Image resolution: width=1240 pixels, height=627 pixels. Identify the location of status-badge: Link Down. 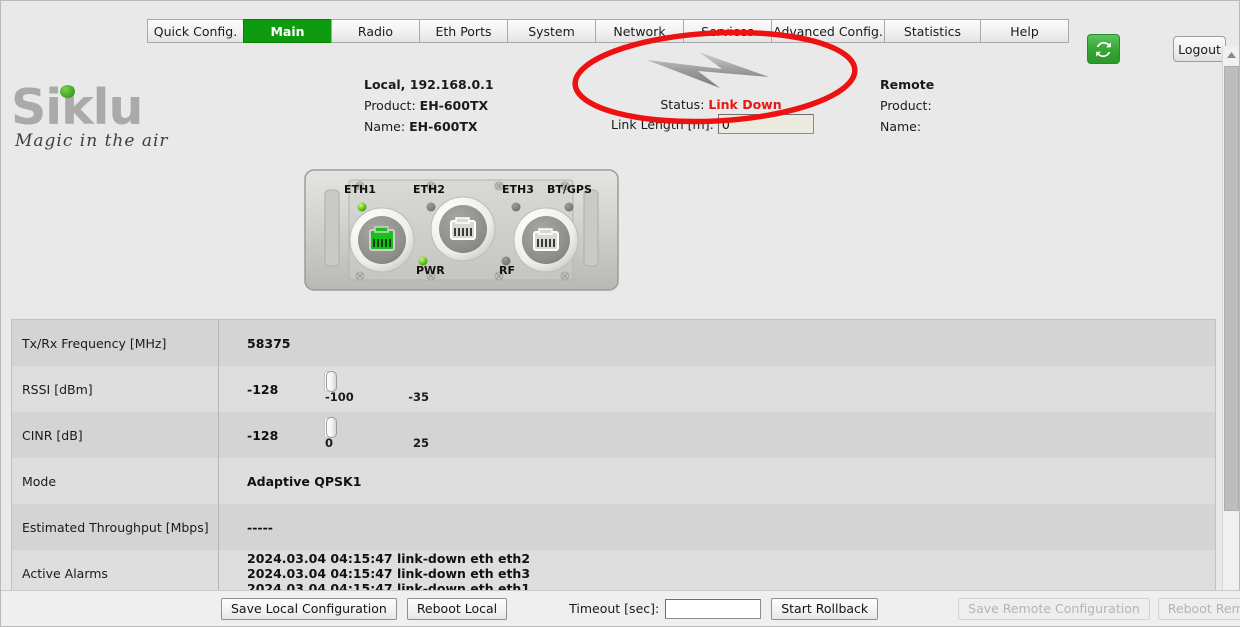
(745, 104).